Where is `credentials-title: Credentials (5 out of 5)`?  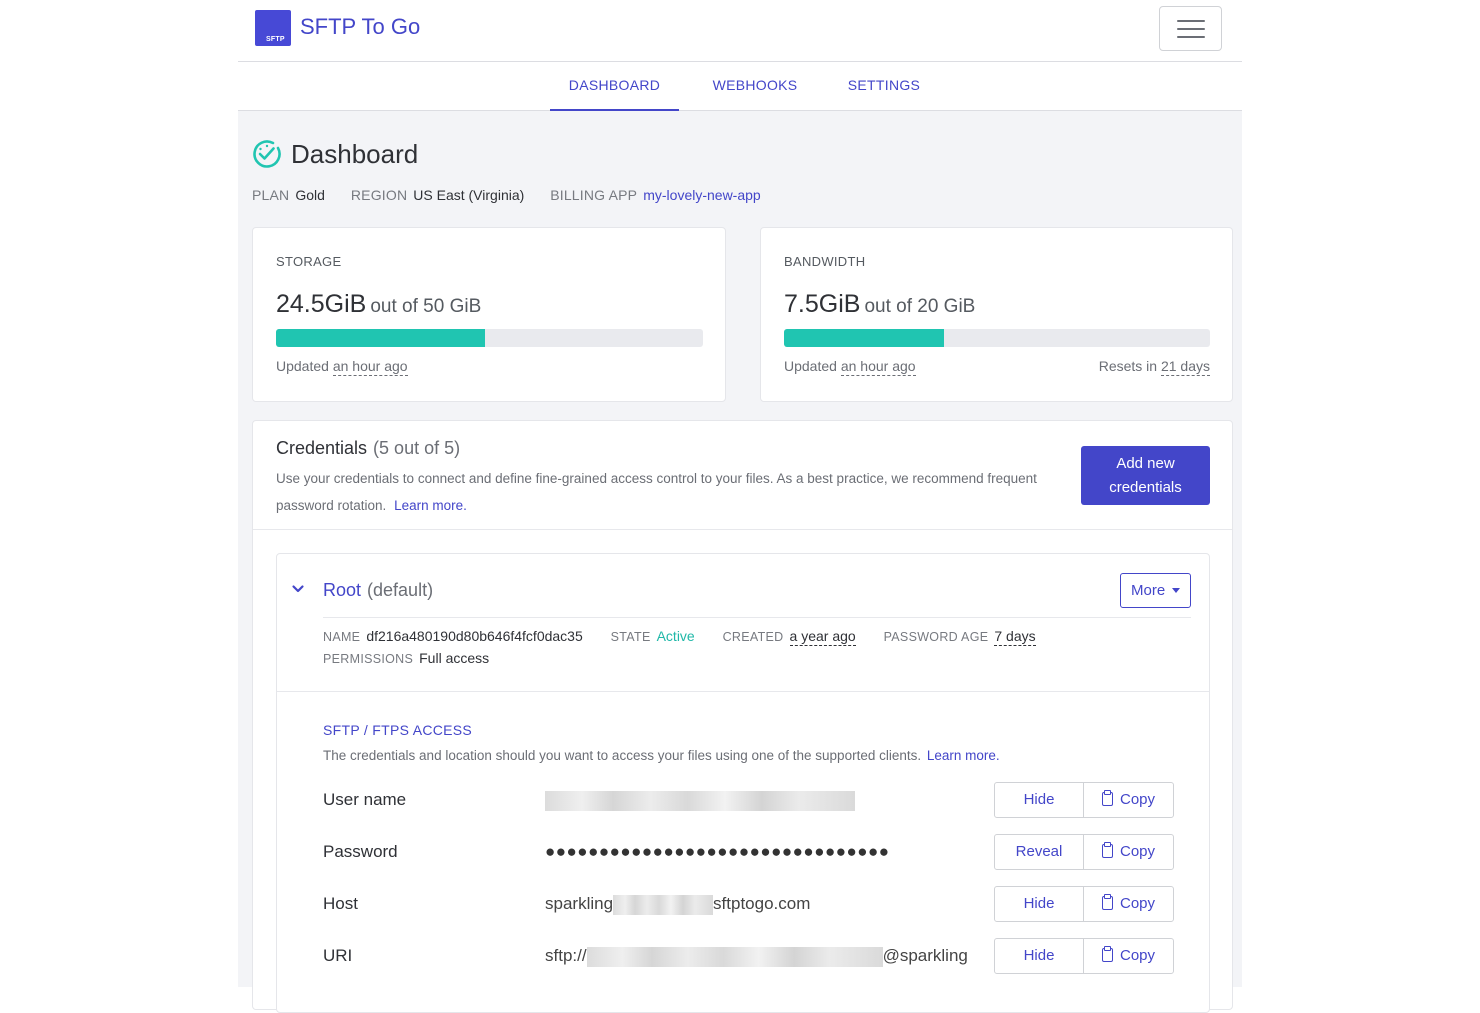
credentials-title: Credentials (5 out of 5) is located at coordinates (368, 448).